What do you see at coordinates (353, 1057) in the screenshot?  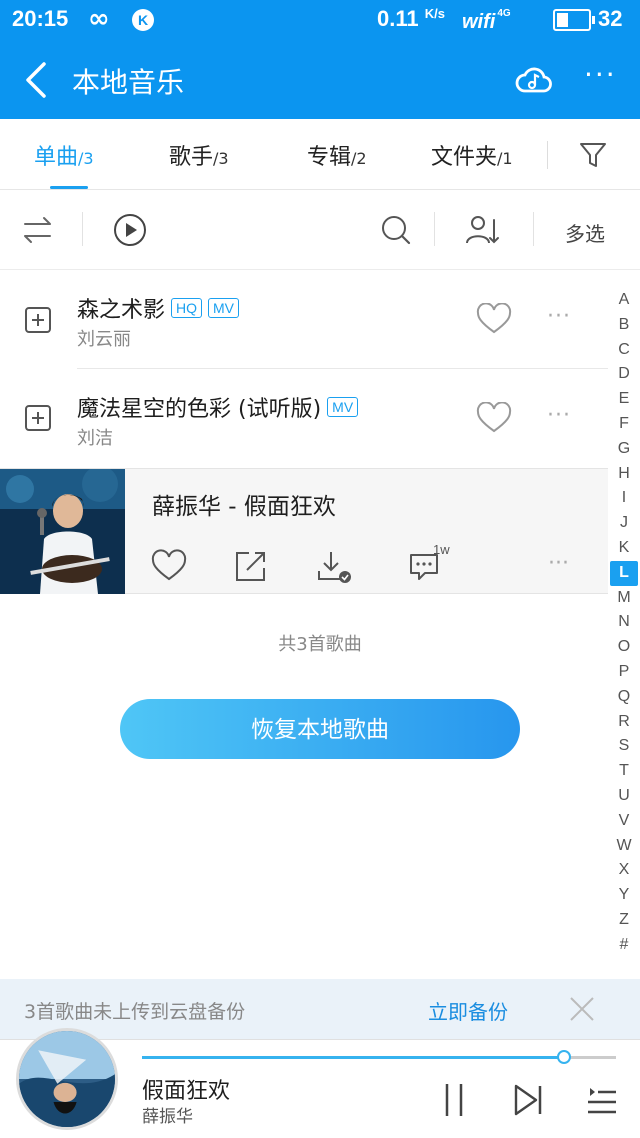 I see `progress-fill` at bounding box center [353, 1057].